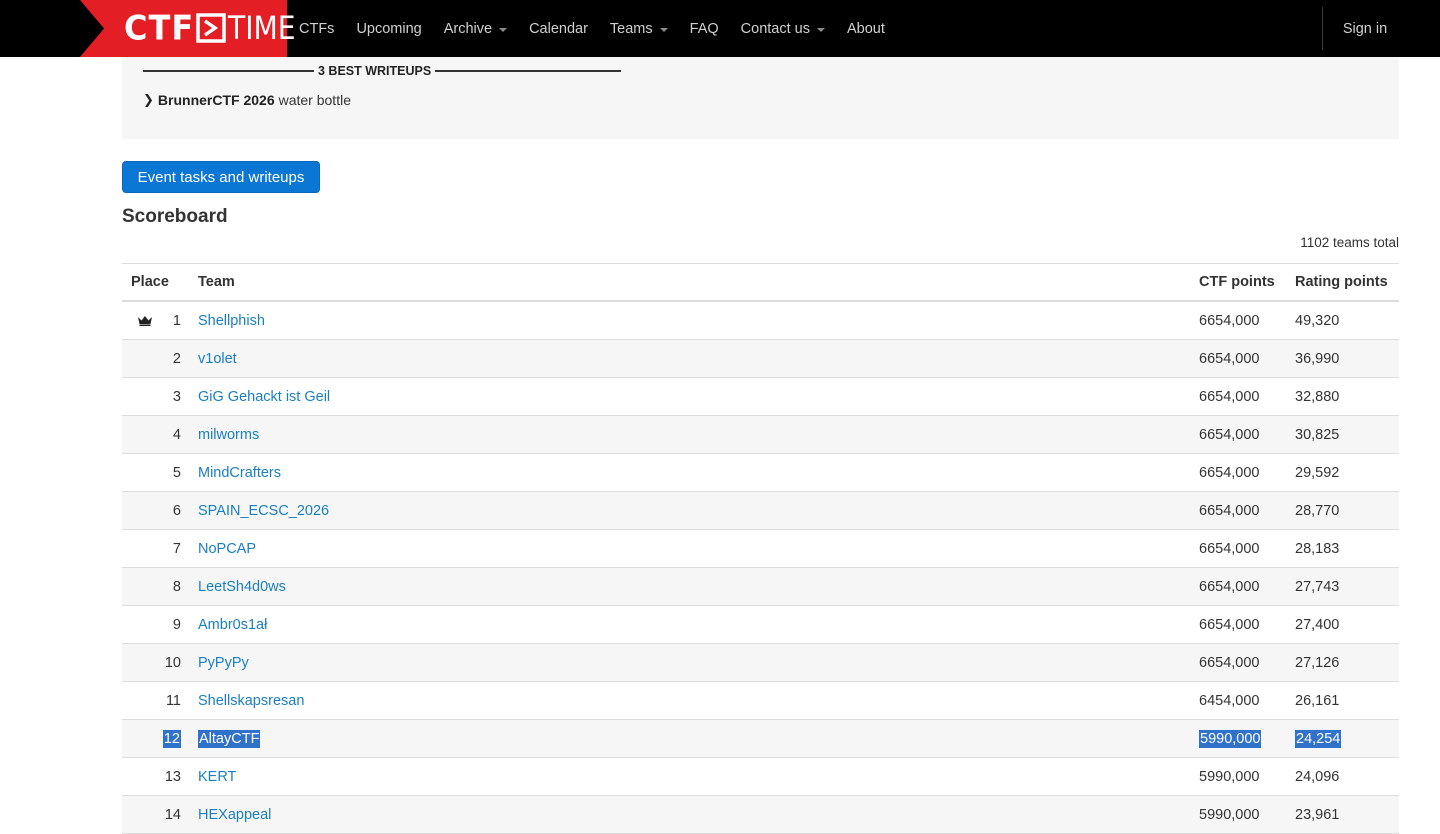 Image resolution: width=1440 pixels, height=834 pixels. Describe the element at coordinates (176, 396) in the screenshot. I see `place-value: 3` at that location.